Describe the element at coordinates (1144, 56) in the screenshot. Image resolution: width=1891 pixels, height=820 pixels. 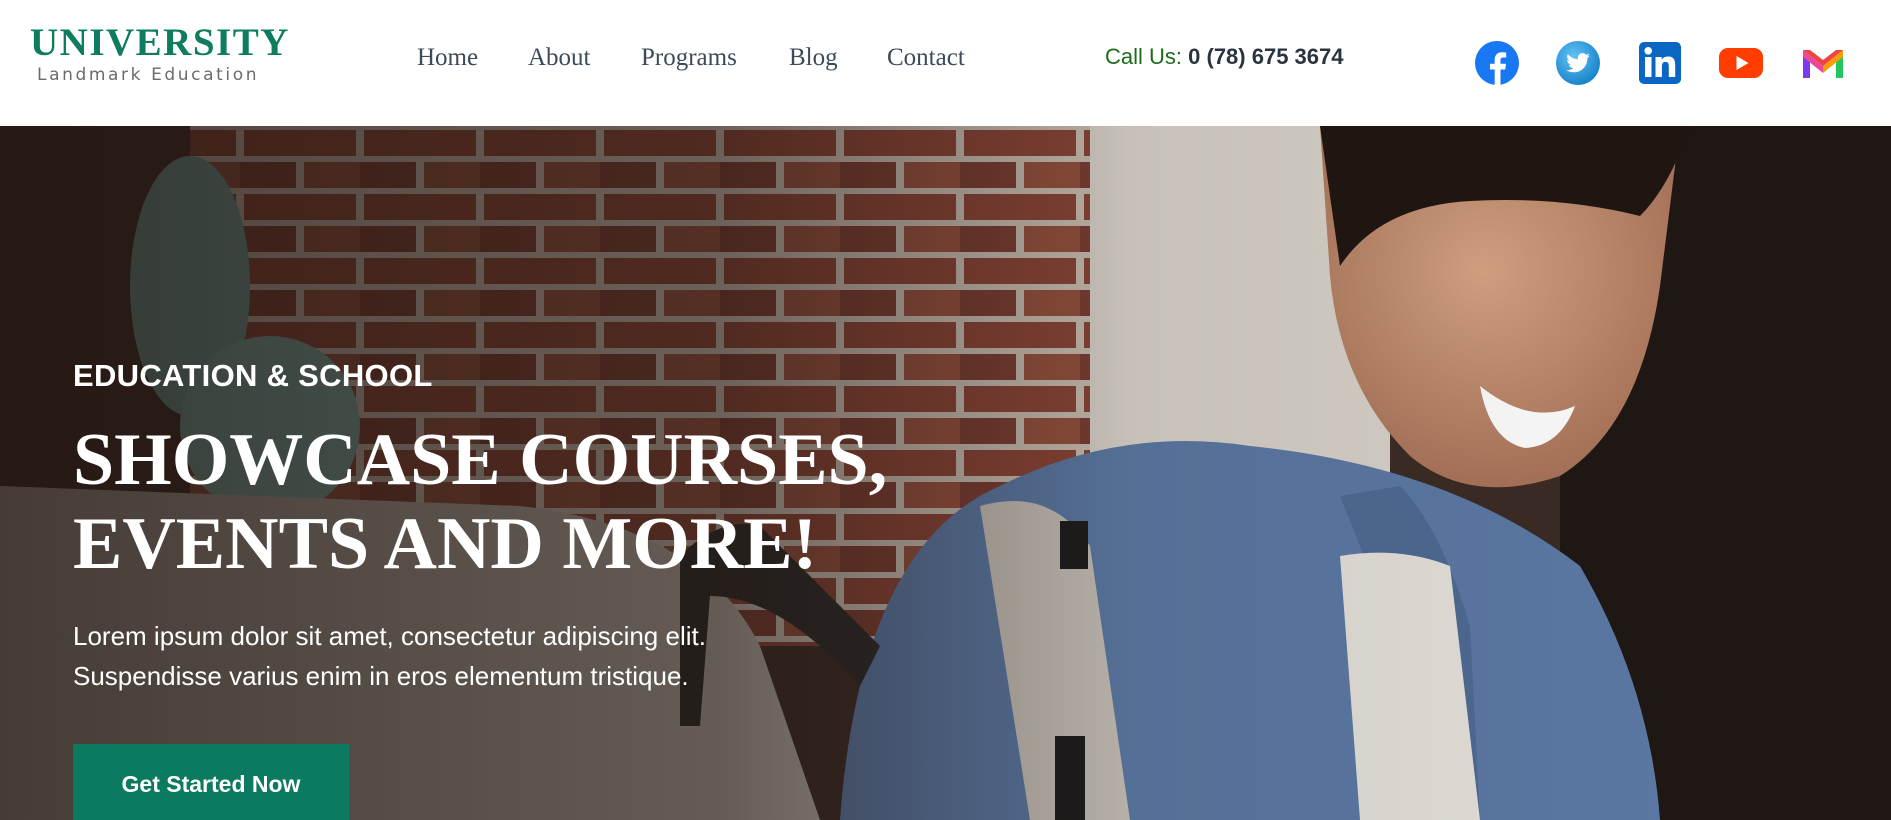
I see `call-us-label: Call Us:` at that location.